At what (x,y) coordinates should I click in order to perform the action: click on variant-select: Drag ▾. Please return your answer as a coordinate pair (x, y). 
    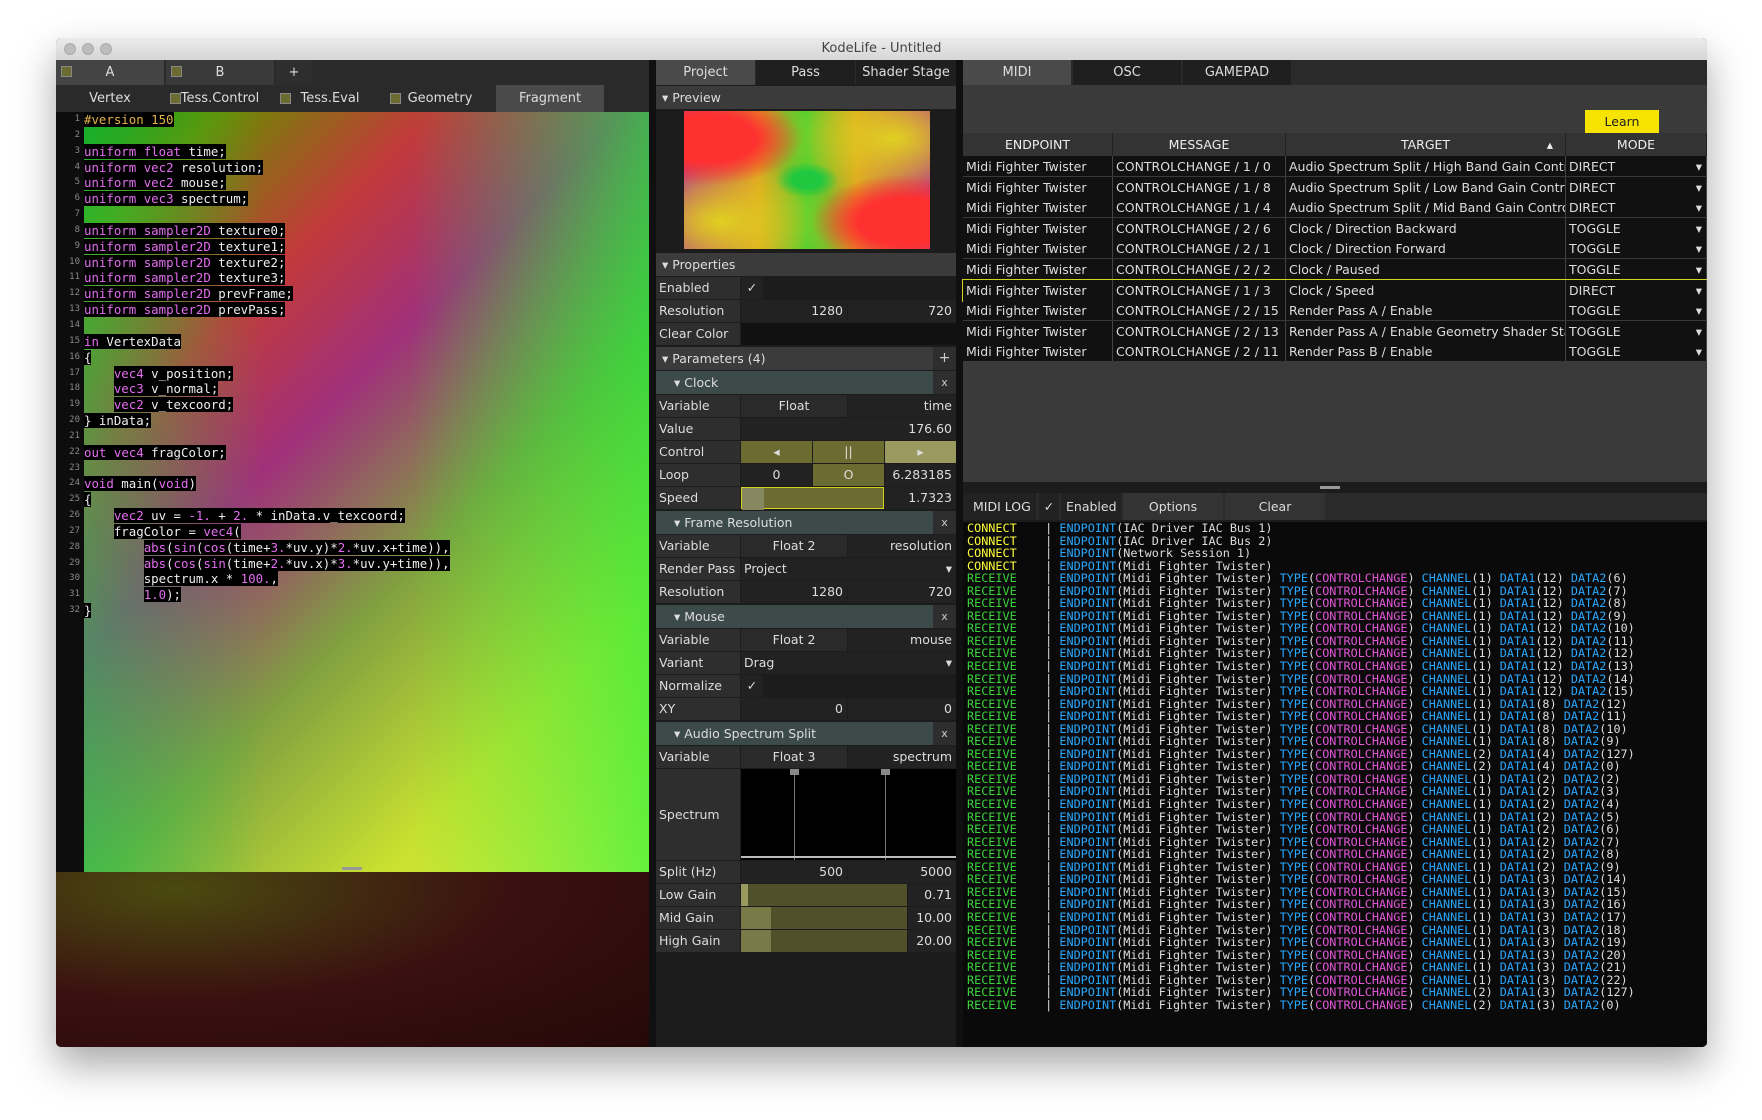
    Looking at the image, I should click on (848, 663).